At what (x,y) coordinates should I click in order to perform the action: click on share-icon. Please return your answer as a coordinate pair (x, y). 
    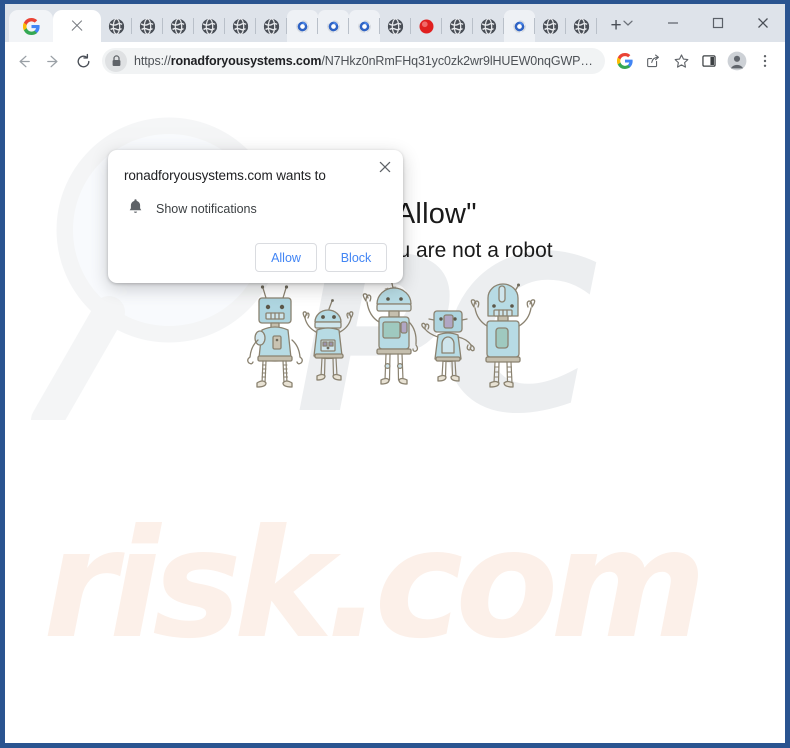
    Looking at the image, I should click on (653, 61).